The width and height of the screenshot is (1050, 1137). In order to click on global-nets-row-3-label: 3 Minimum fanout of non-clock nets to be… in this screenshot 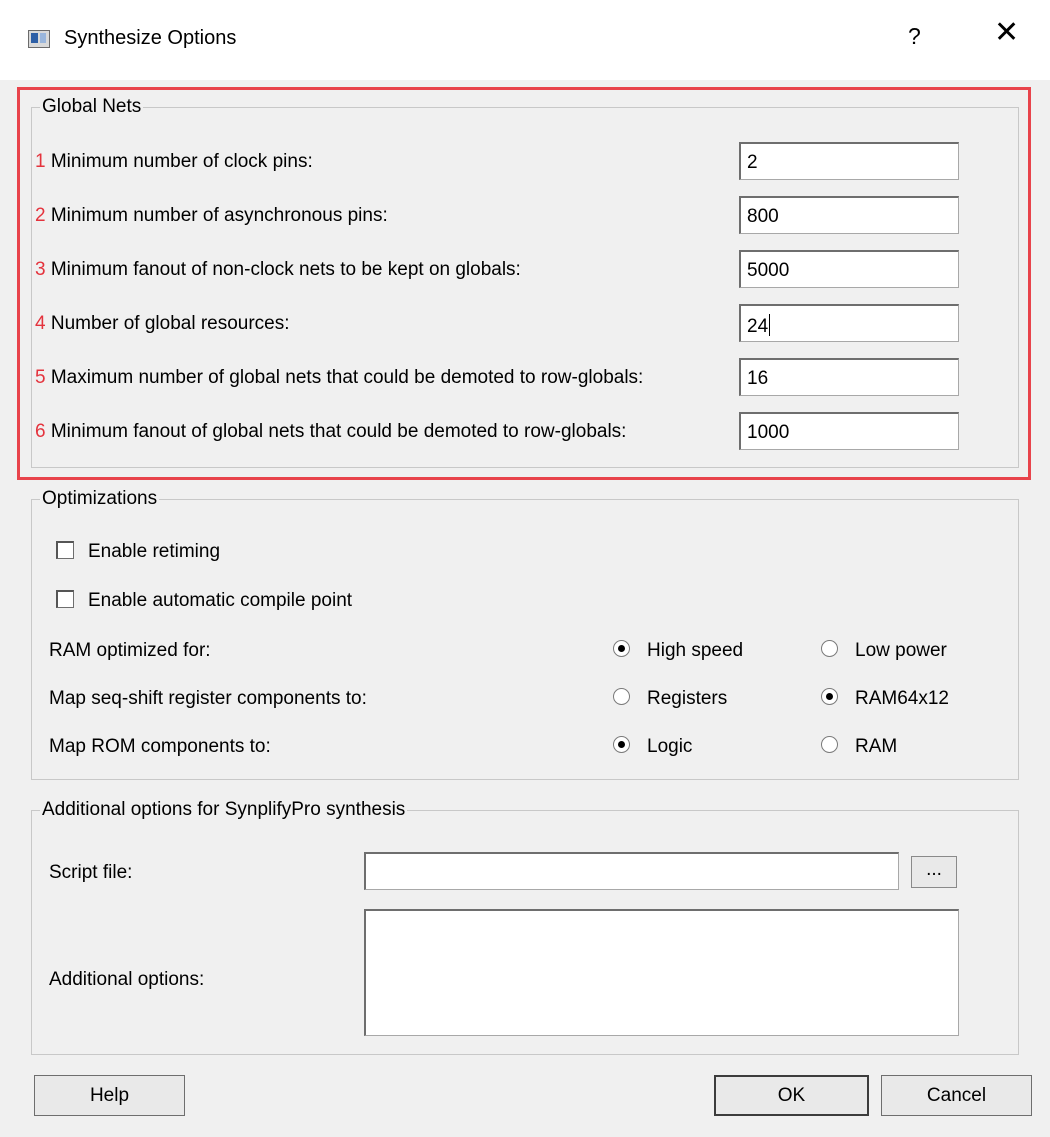, I will do `click(278, 270)`.